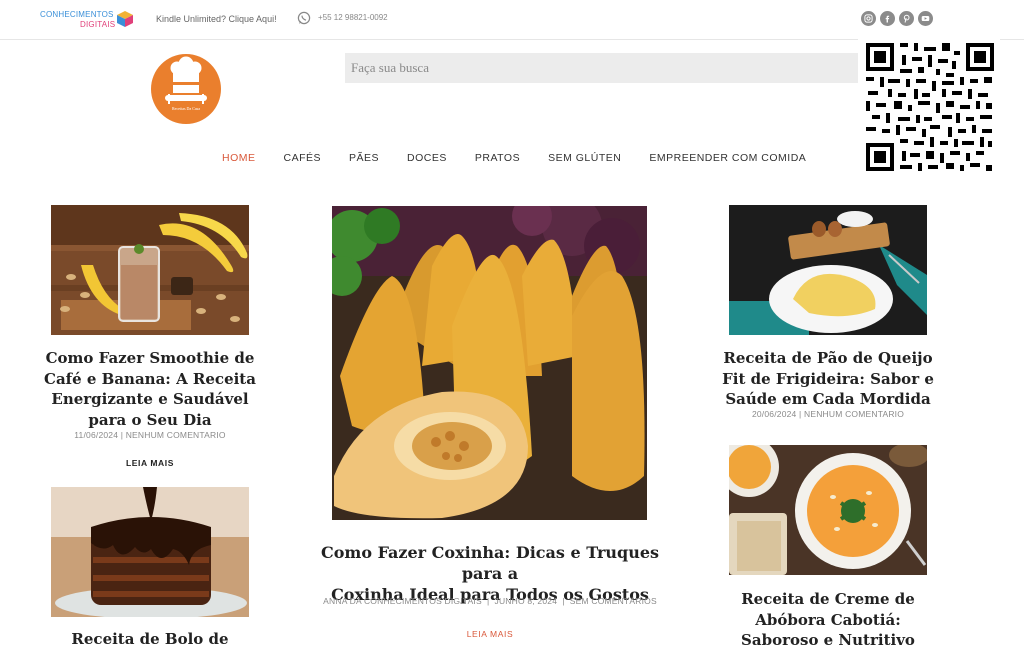  Describe the element at coordinates (77, 14) in the screenshot. I see `brand-line-1: CONHECIMENTOS` at that location.